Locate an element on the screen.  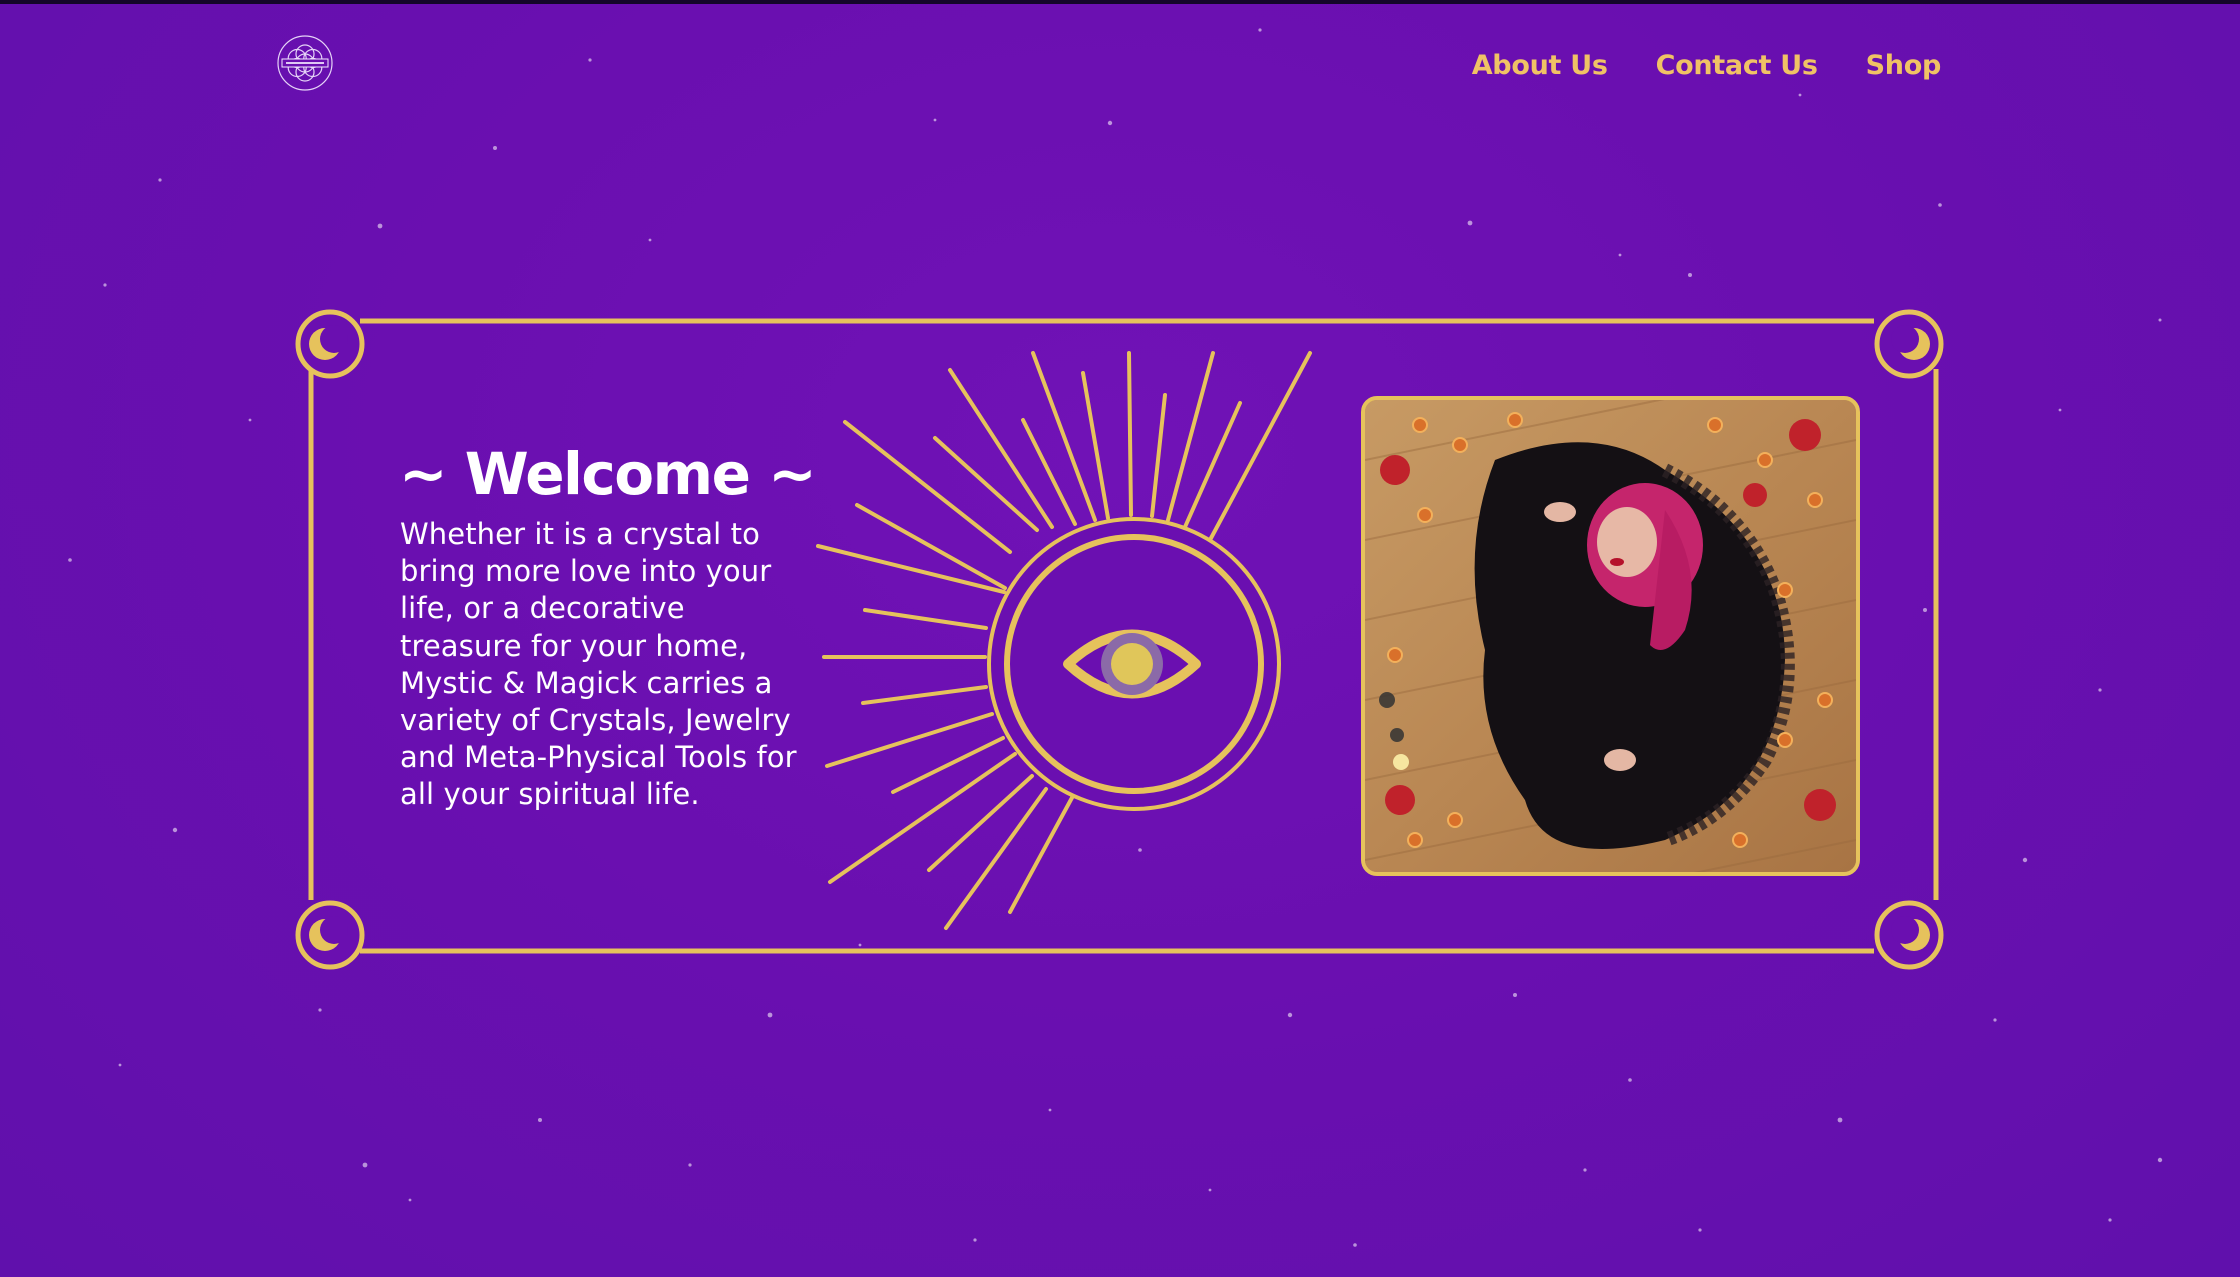
photo-illustration is located at coordinates (1610, 636).